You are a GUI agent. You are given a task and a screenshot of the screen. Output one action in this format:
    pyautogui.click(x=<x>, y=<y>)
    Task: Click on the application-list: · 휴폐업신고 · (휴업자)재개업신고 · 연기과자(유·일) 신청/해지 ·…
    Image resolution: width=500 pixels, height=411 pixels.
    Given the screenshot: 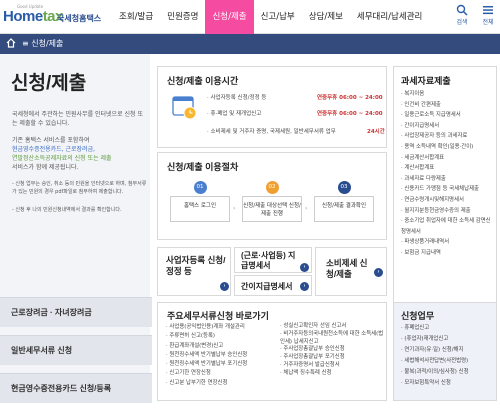 What is the action you would take?
    pyautogui.click(x=435, y=356)
    